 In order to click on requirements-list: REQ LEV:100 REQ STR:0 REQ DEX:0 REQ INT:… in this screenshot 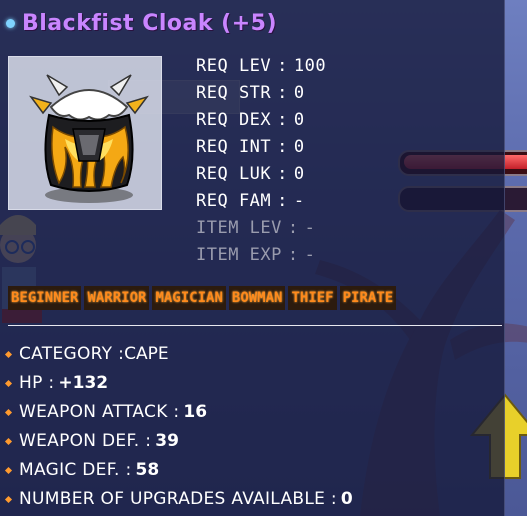, I will do `click(261, 161)`.